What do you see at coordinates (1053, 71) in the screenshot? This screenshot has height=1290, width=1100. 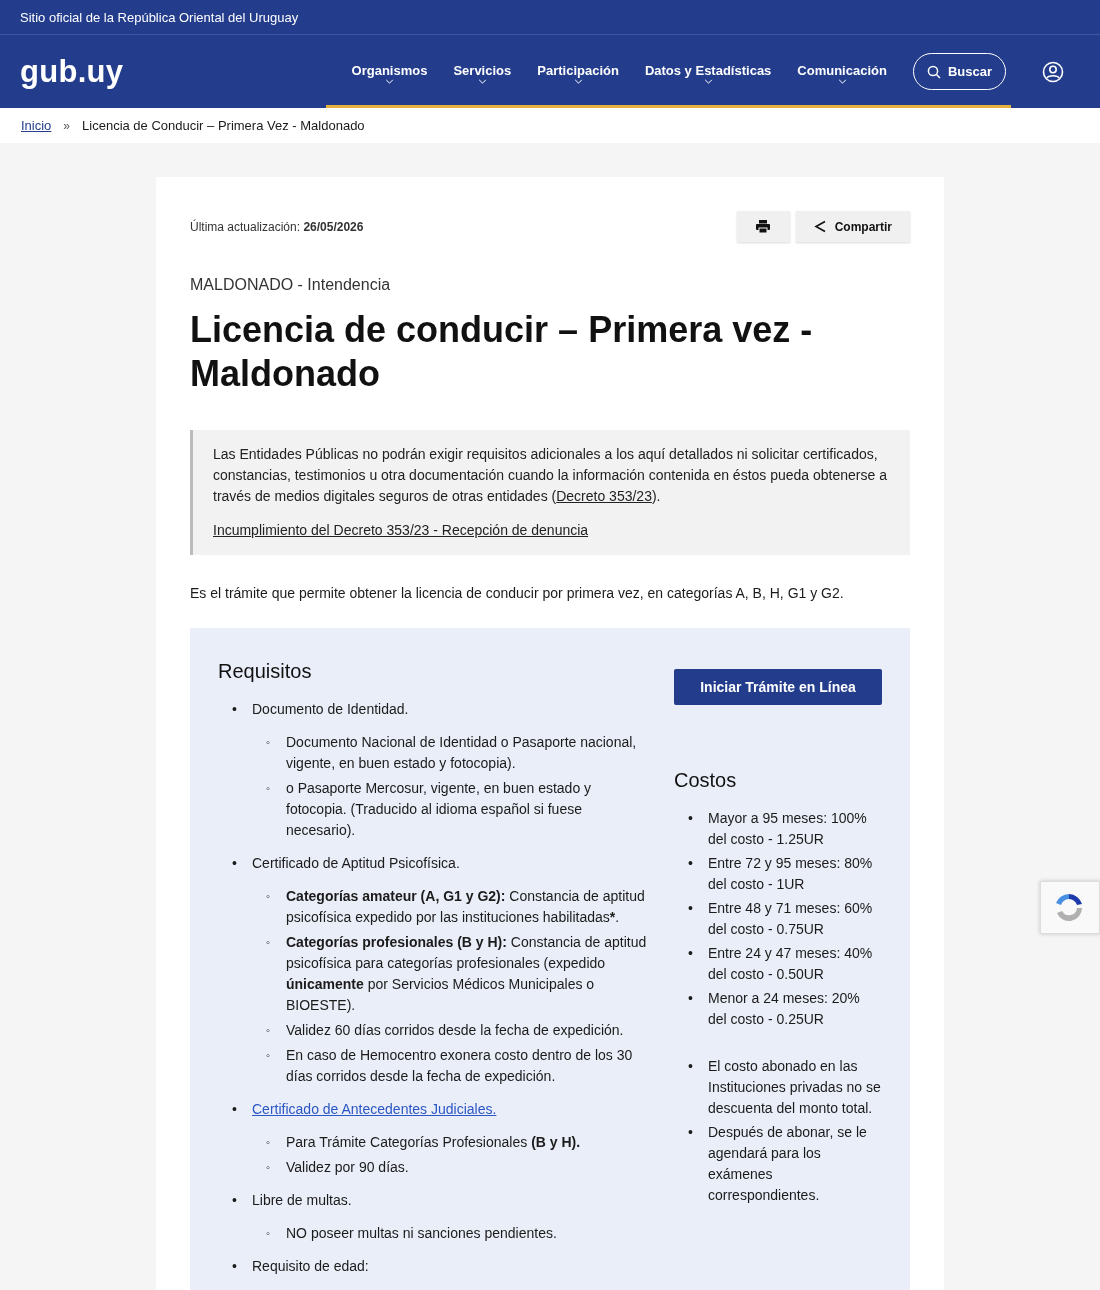 I see `user-icon` at bounding box center [1053, 71].